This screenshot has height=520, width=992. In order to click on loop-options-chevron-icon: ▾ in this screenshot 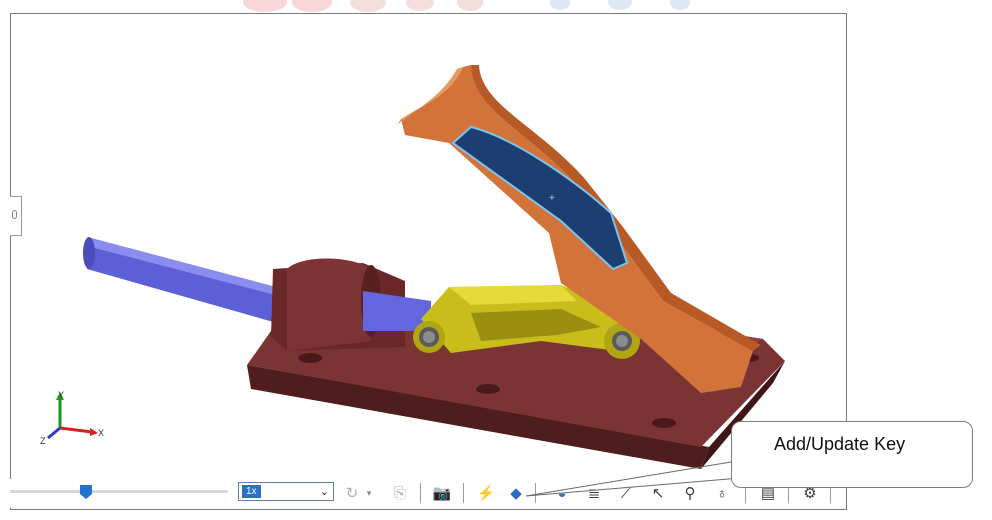, I will do `click(369, 493)`.